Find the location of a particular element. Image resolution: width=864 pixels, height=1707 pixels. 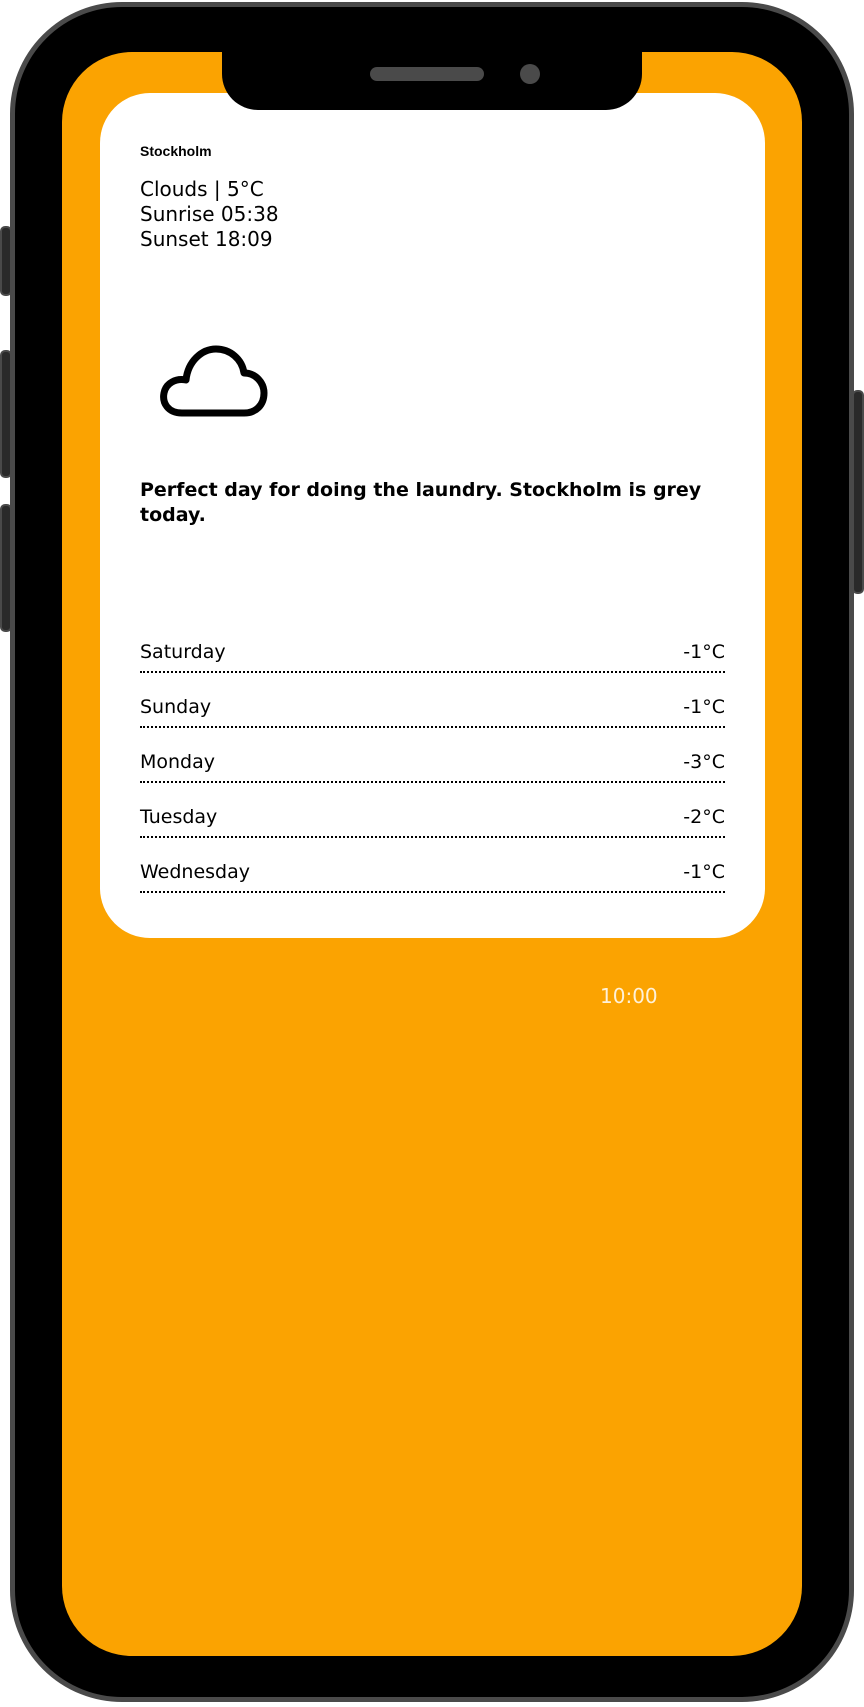

forecast-temp: -2°C is located at coordinates (704, 817).